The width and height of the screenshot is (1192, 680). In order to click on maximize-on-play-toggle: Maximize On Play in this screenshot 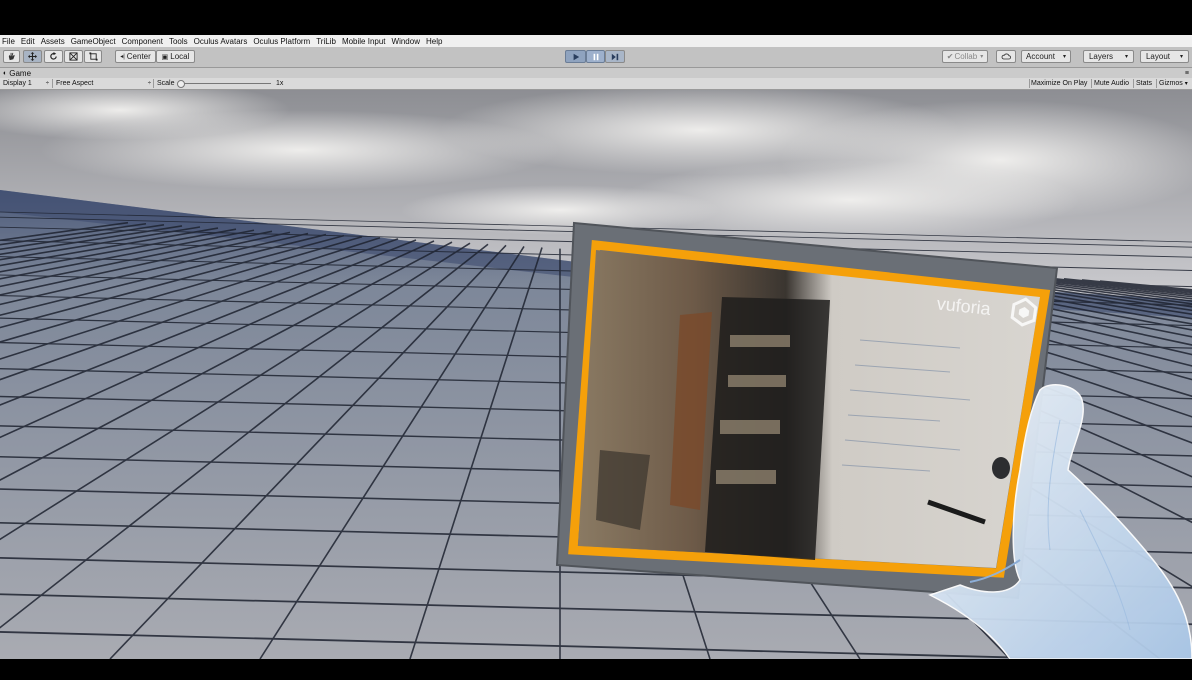, I will do `click(1059, 83)`.